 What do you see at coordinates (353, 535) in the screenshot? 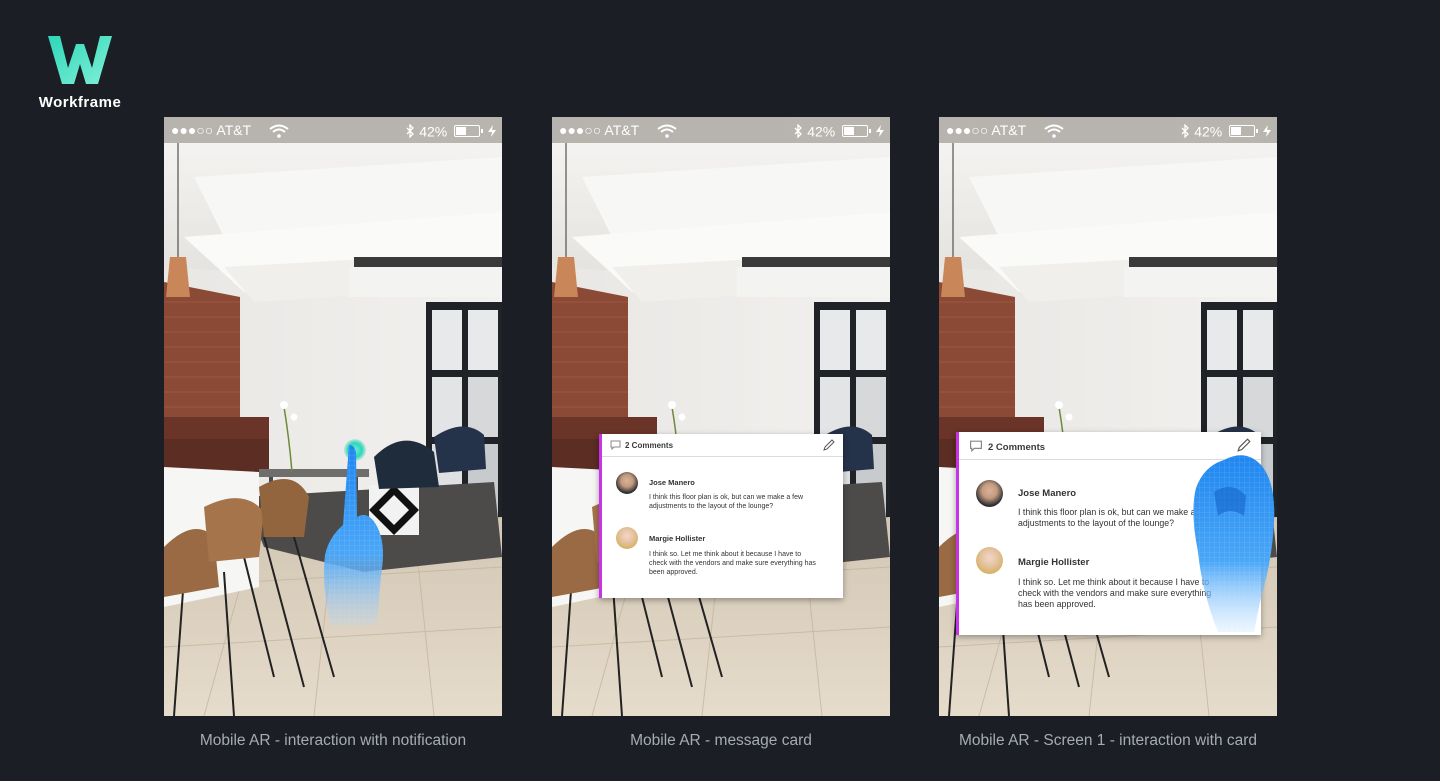
I see `ar-hand-pointer-icon` at bounding box center [353, 535].